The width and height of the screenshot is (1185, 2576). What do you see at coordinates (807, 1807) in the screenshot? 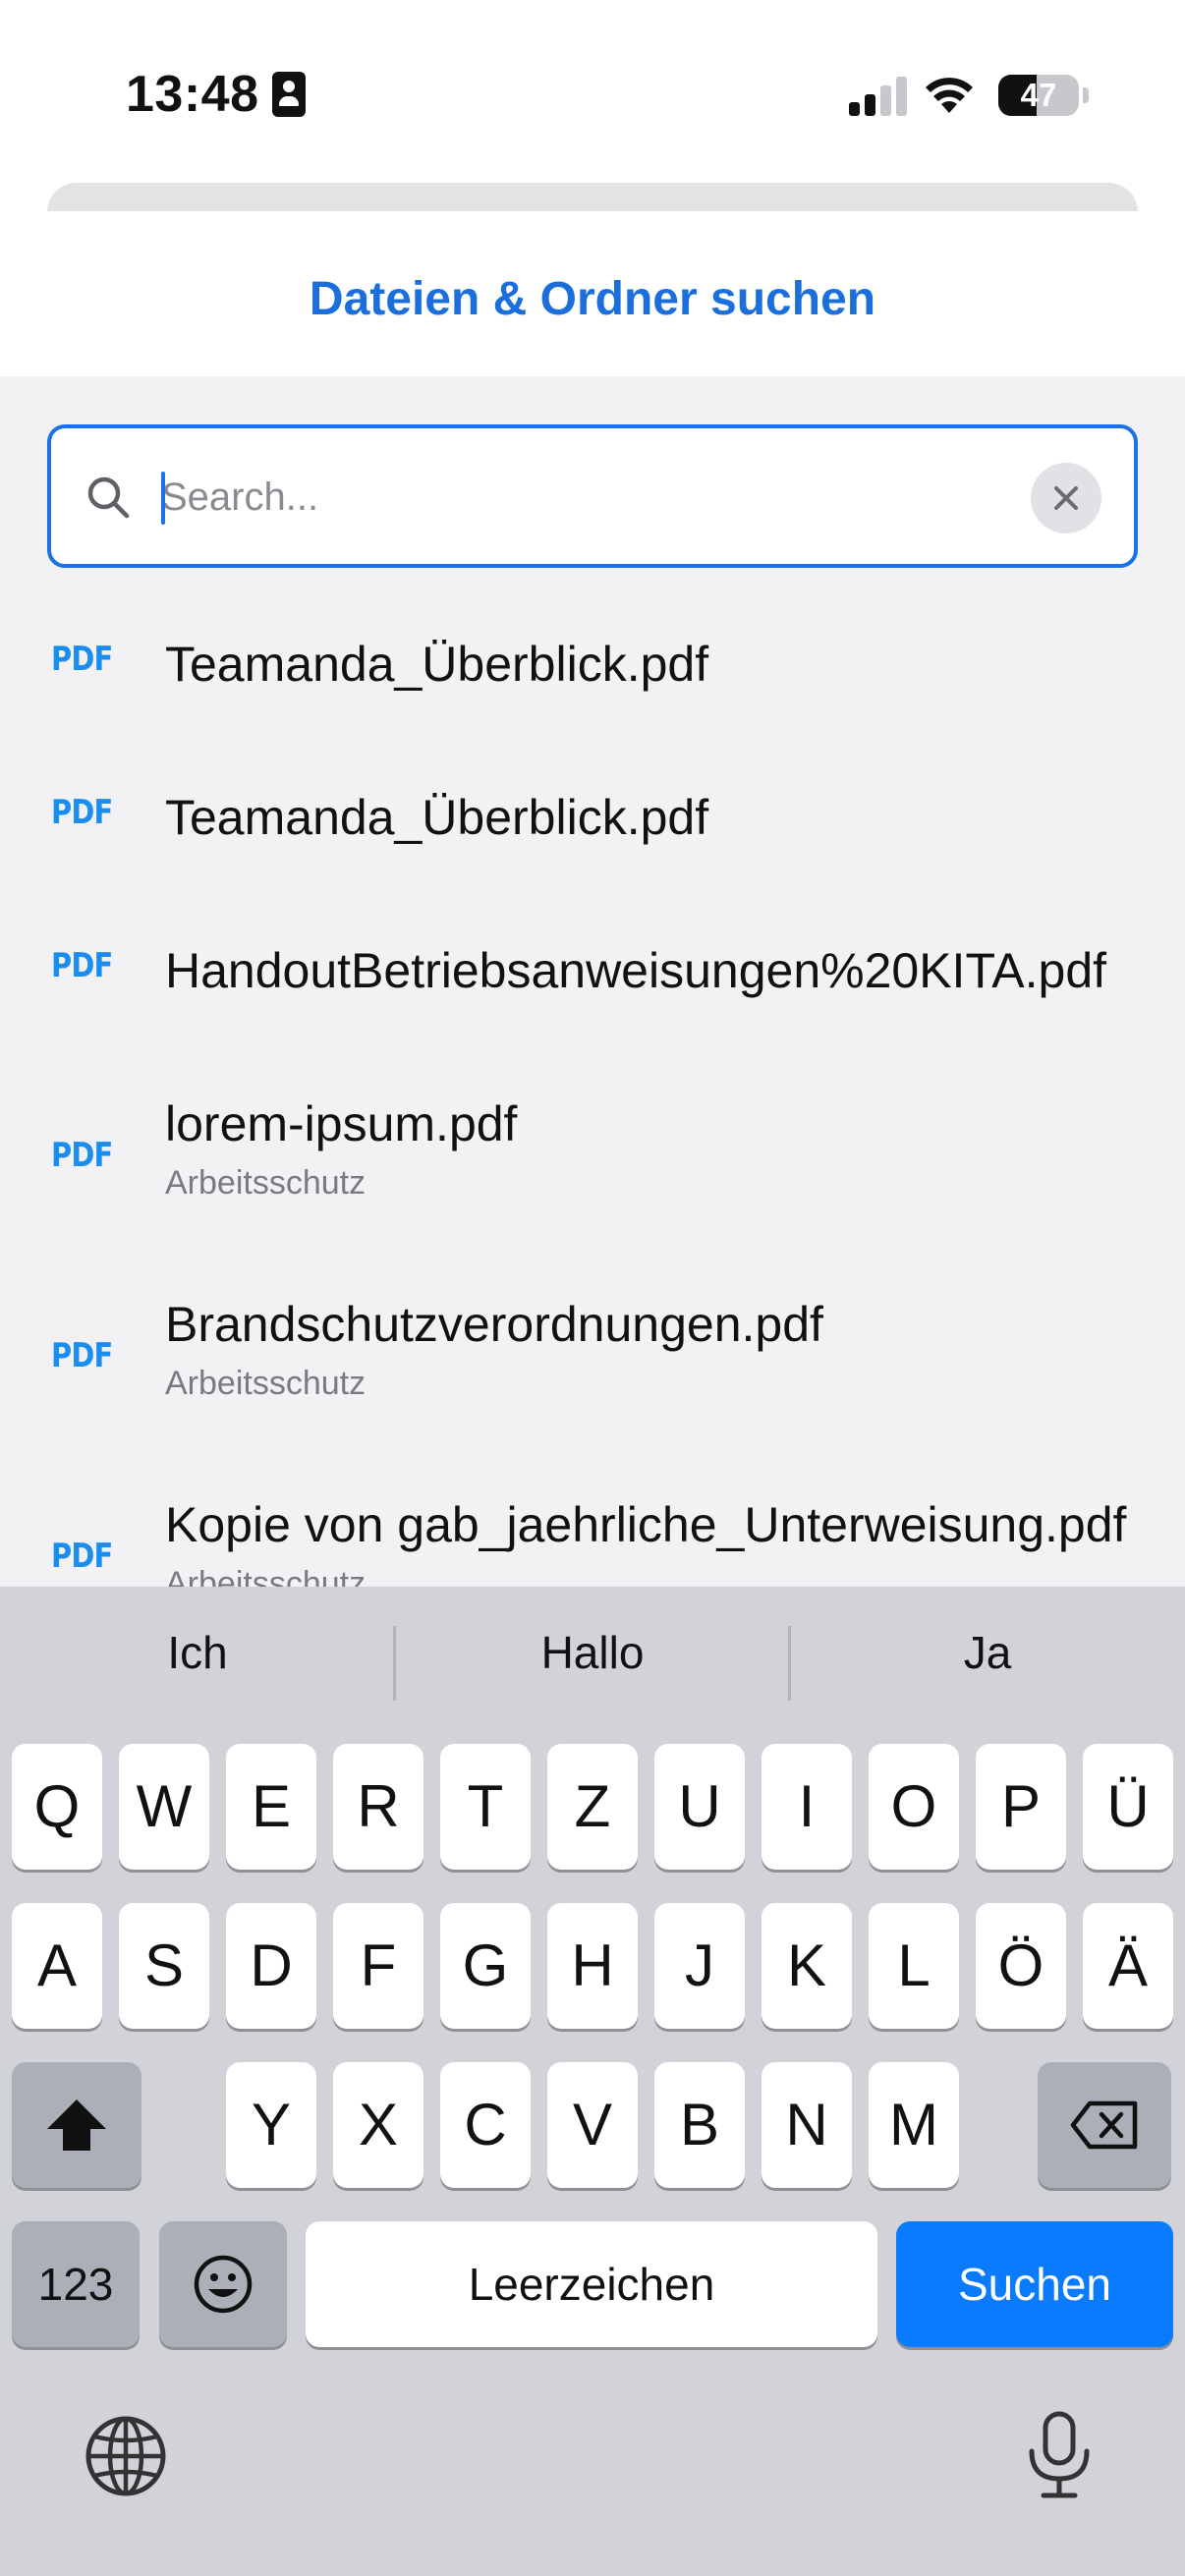
I see `key-i: I` at bounding box center [807, 1807].